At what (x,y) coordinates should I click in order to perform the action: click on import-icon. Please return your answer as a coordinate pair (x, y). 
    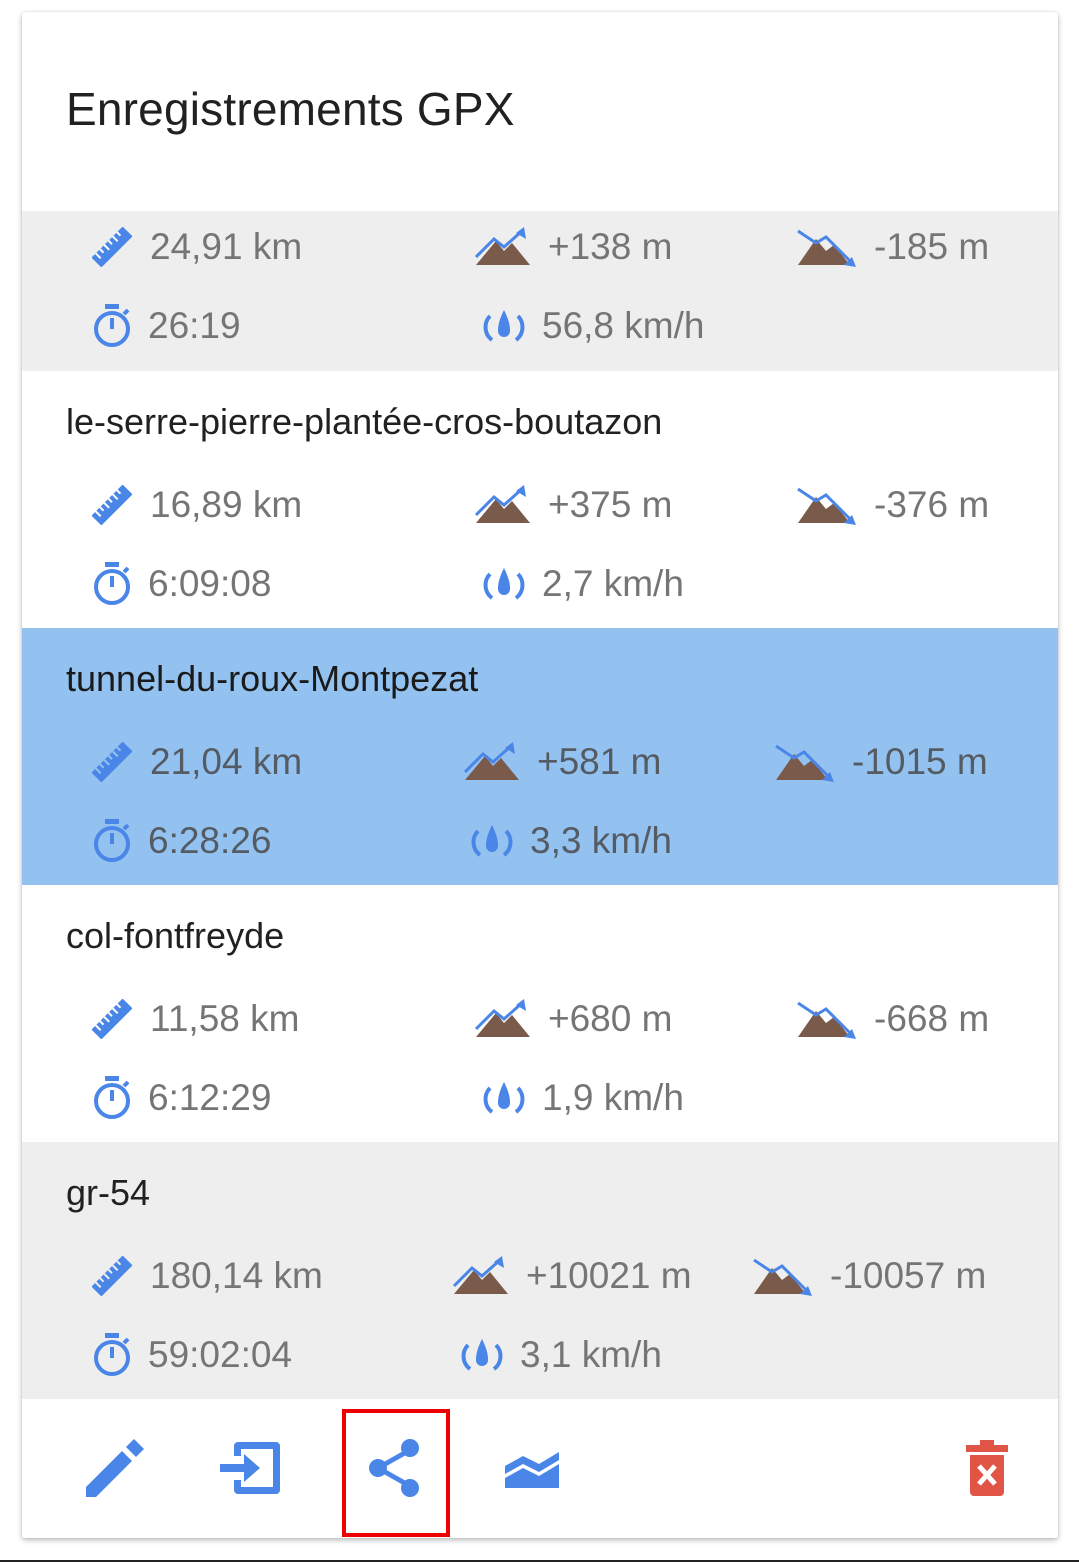
    Looking at the image, I should click on (251, 1468).